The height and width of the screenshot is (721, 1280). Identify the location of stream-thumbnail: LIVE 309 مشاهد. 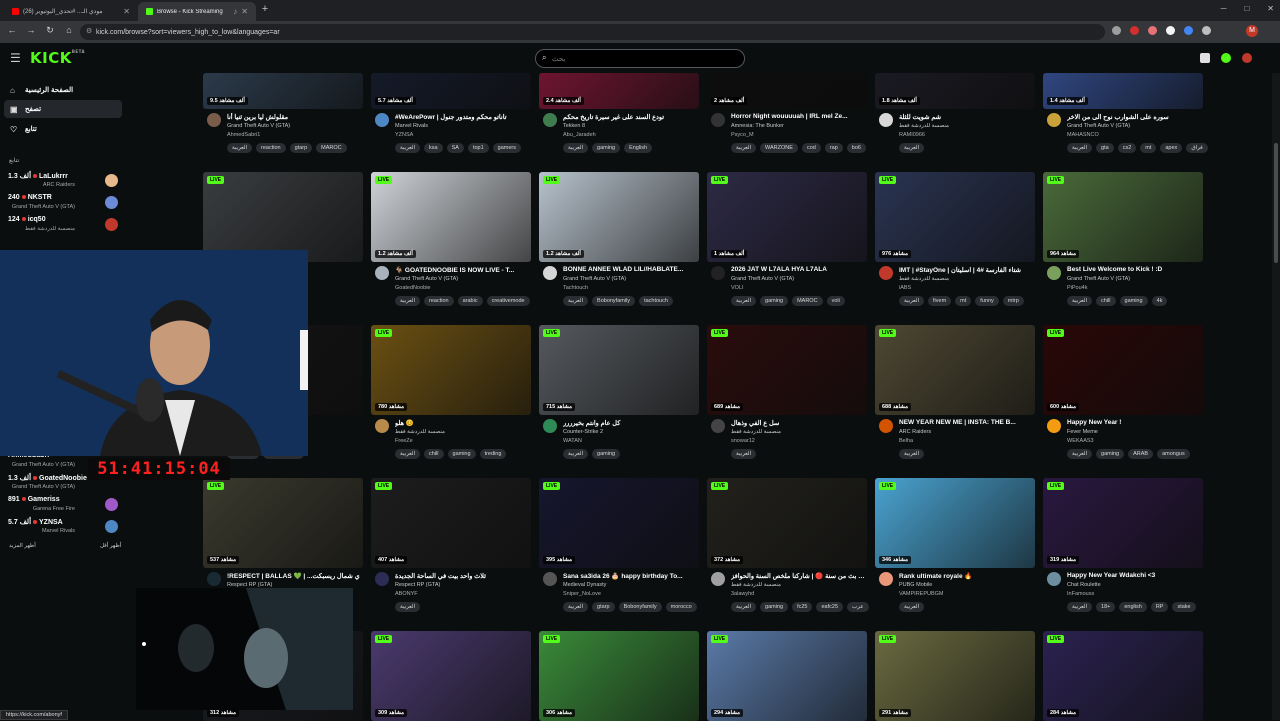
(451, 676).